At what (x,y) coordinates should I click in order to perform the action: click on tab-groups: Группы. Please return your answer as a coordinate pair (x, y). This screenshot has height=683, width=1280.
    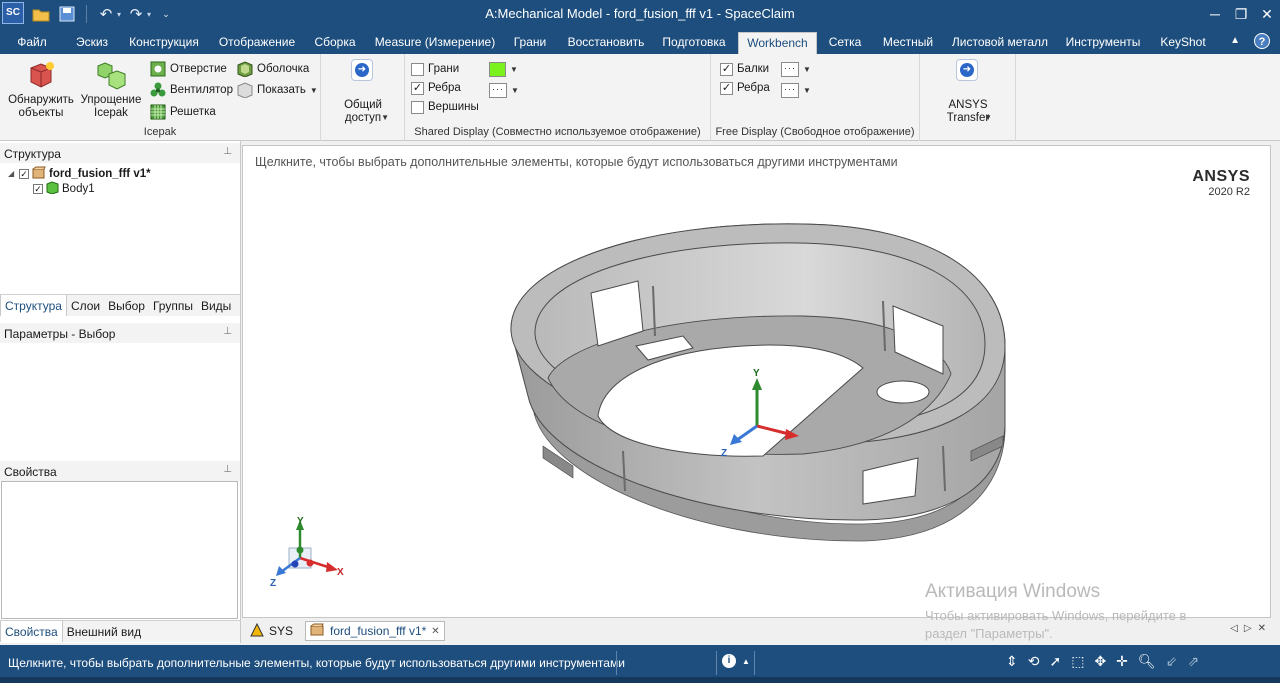
    Looking at the image, I should click on (173, 305).